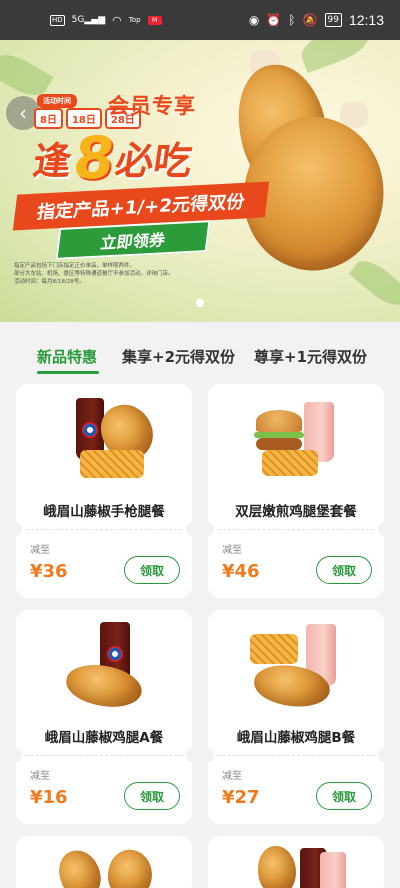  Describe the element at coordinates (310, 356) in the screenshot. I see `tab-premium-plus1: 尊享+1元得双份` at that location.